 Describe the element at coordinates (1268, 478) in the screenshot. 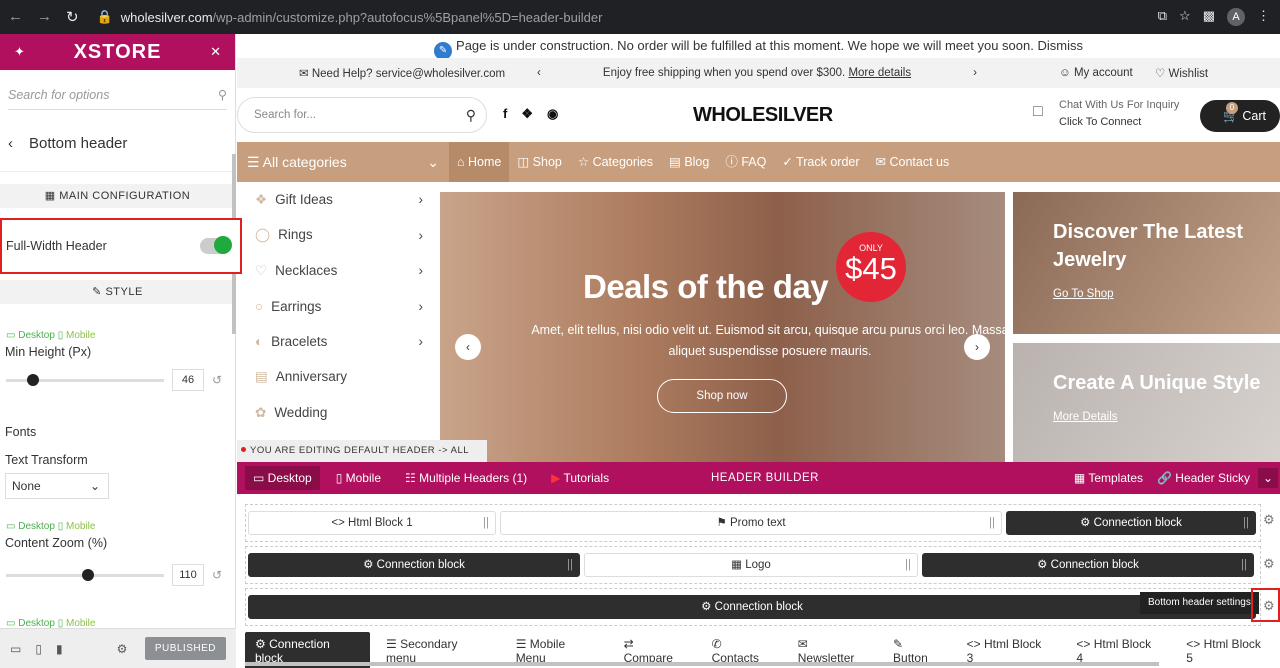

I see `collapse-builder-icon: ⌄` at that location.